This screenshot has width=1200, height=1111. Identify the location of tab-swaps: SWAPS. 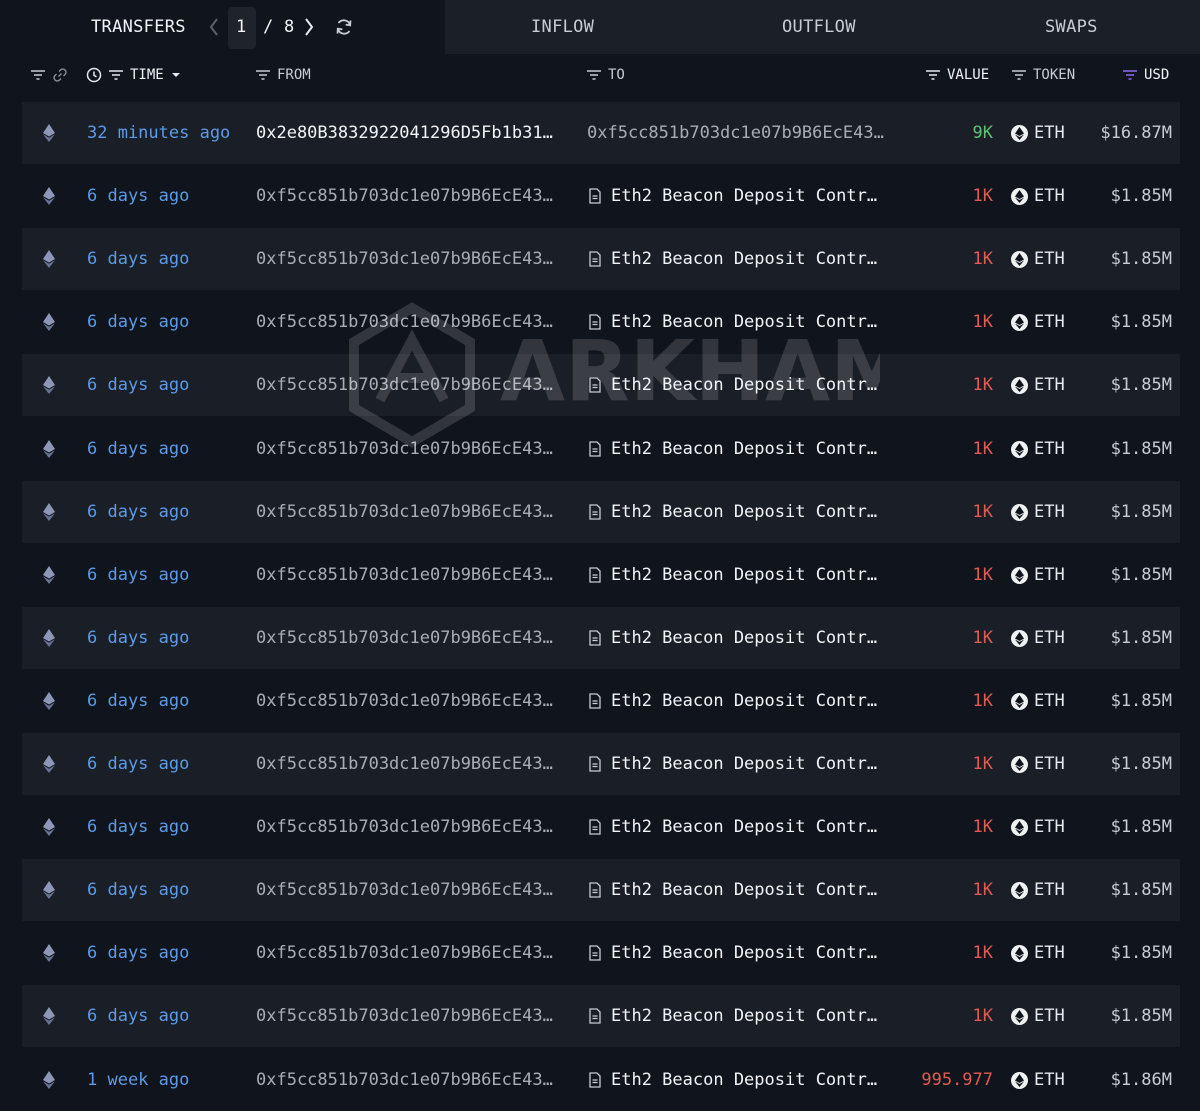
(1071, 27).